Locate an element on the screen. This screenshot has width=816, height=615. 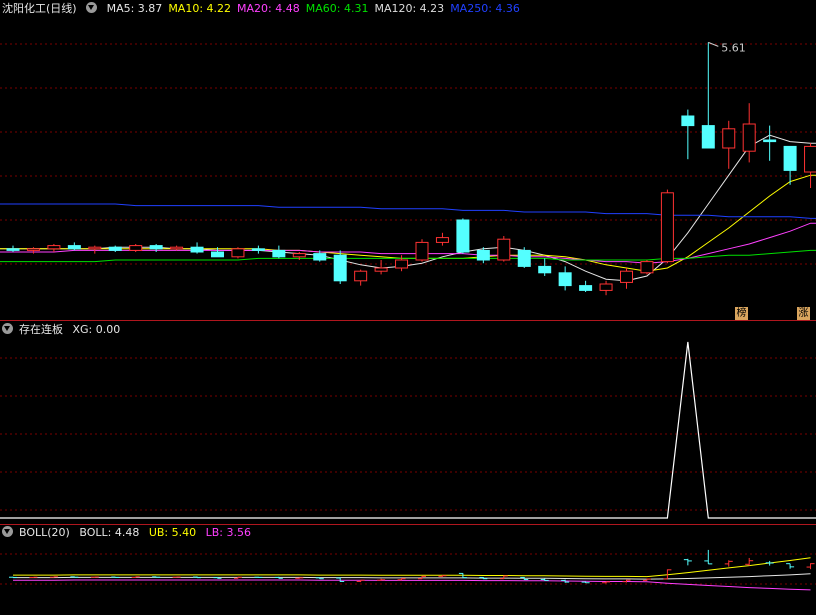
boll-panel: BOLL(20) BOLL: 4.48 UB: 5.40 LB: 3.56 is located at coordinates (408, 569).